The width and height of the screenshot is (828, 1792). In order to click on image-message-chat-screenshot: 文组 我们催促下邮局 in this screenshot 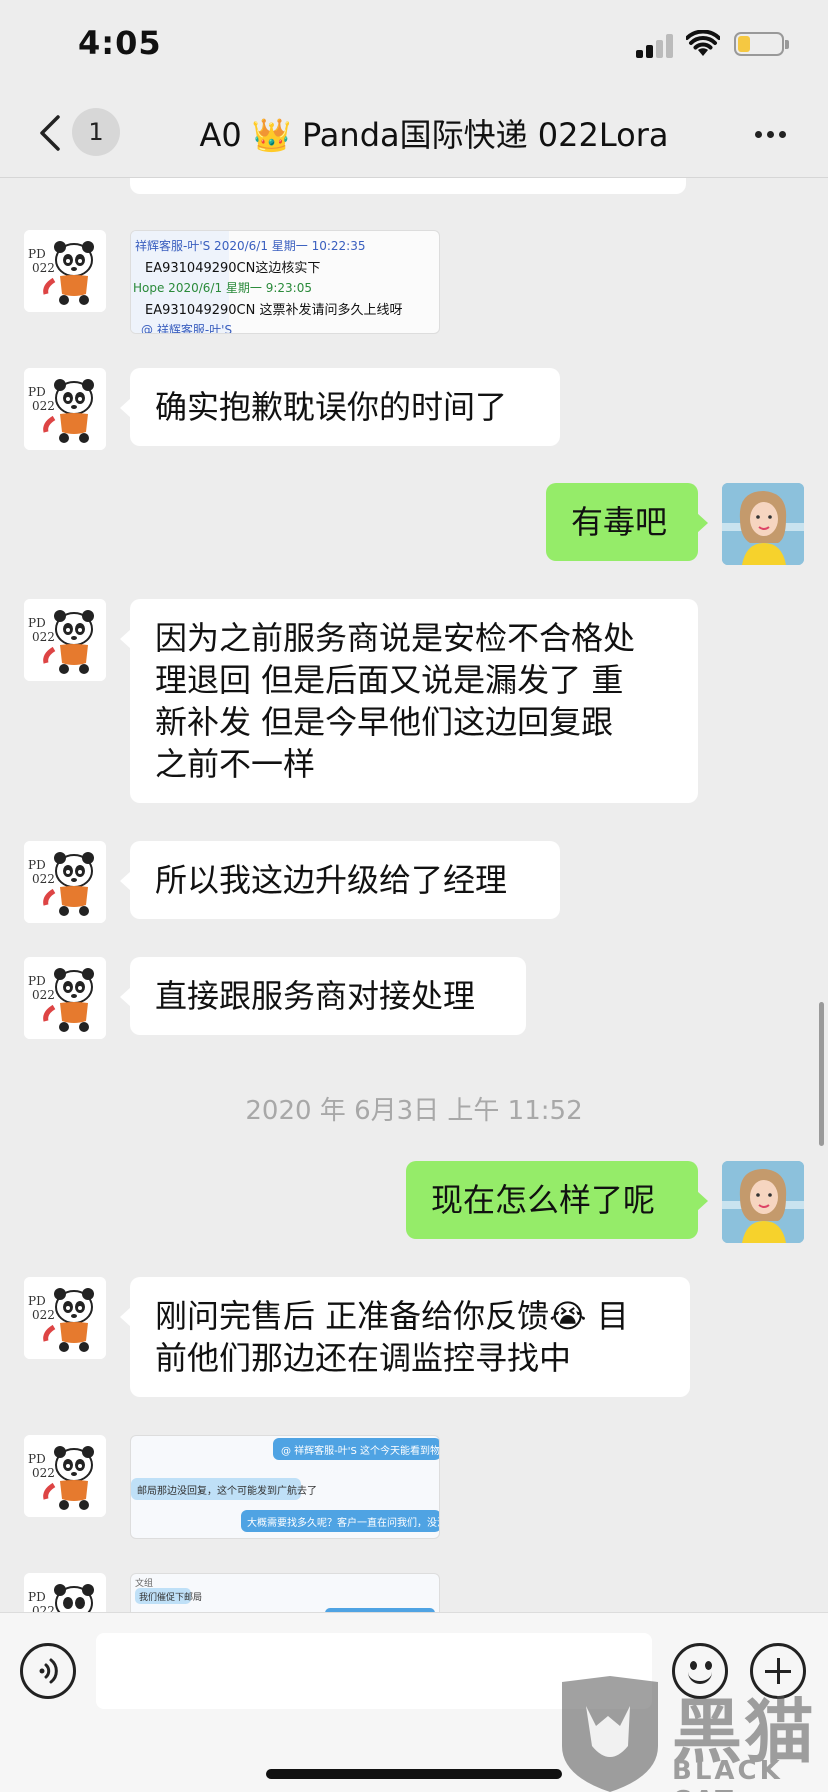, I will do `click(285, 1592)`.